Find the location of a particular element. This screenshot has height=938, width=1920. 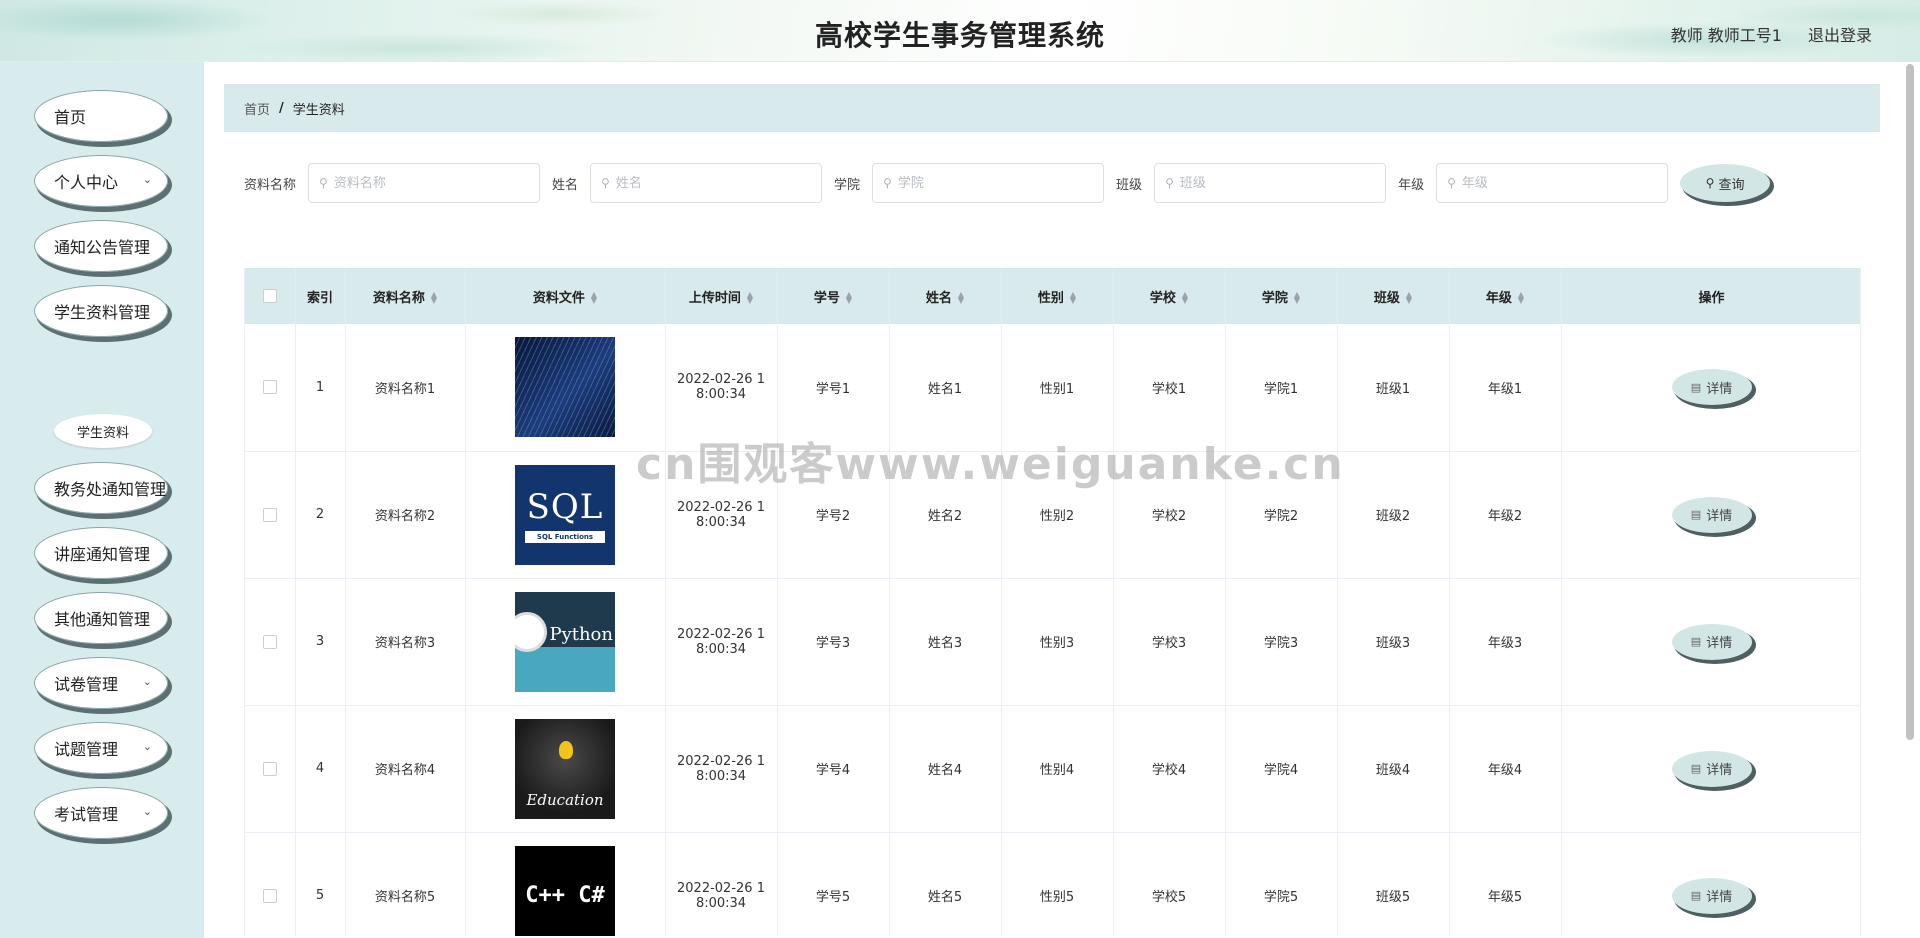

upload-time-clock: 8:00:34 is located at coordinates (721, 649).